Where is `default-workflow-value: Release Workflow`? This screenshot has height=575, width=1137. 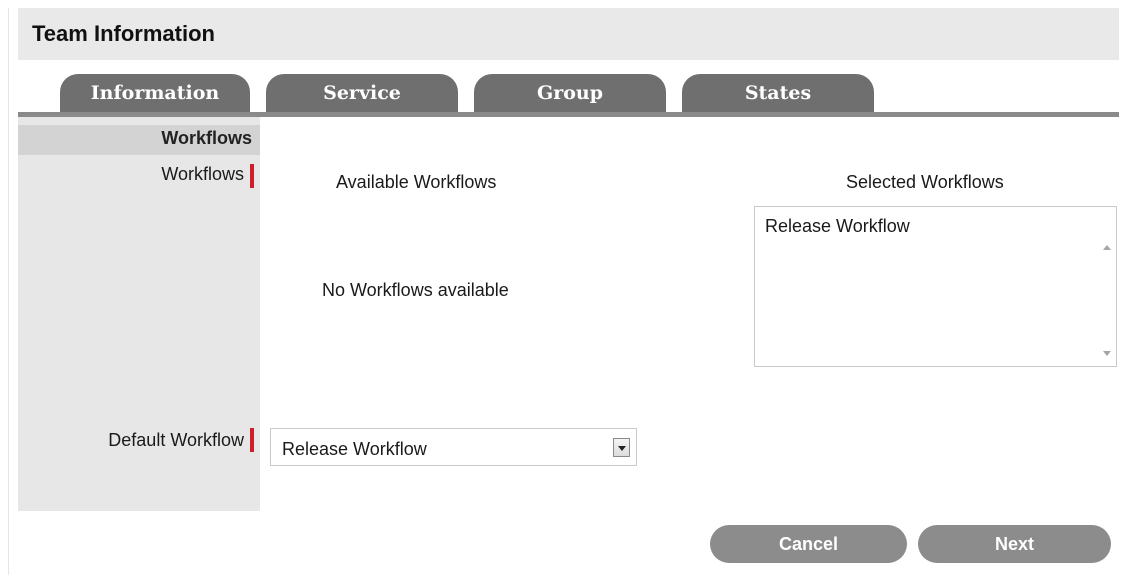
default-workflow-value: Release Workflow is located at coordinates (354, 449).